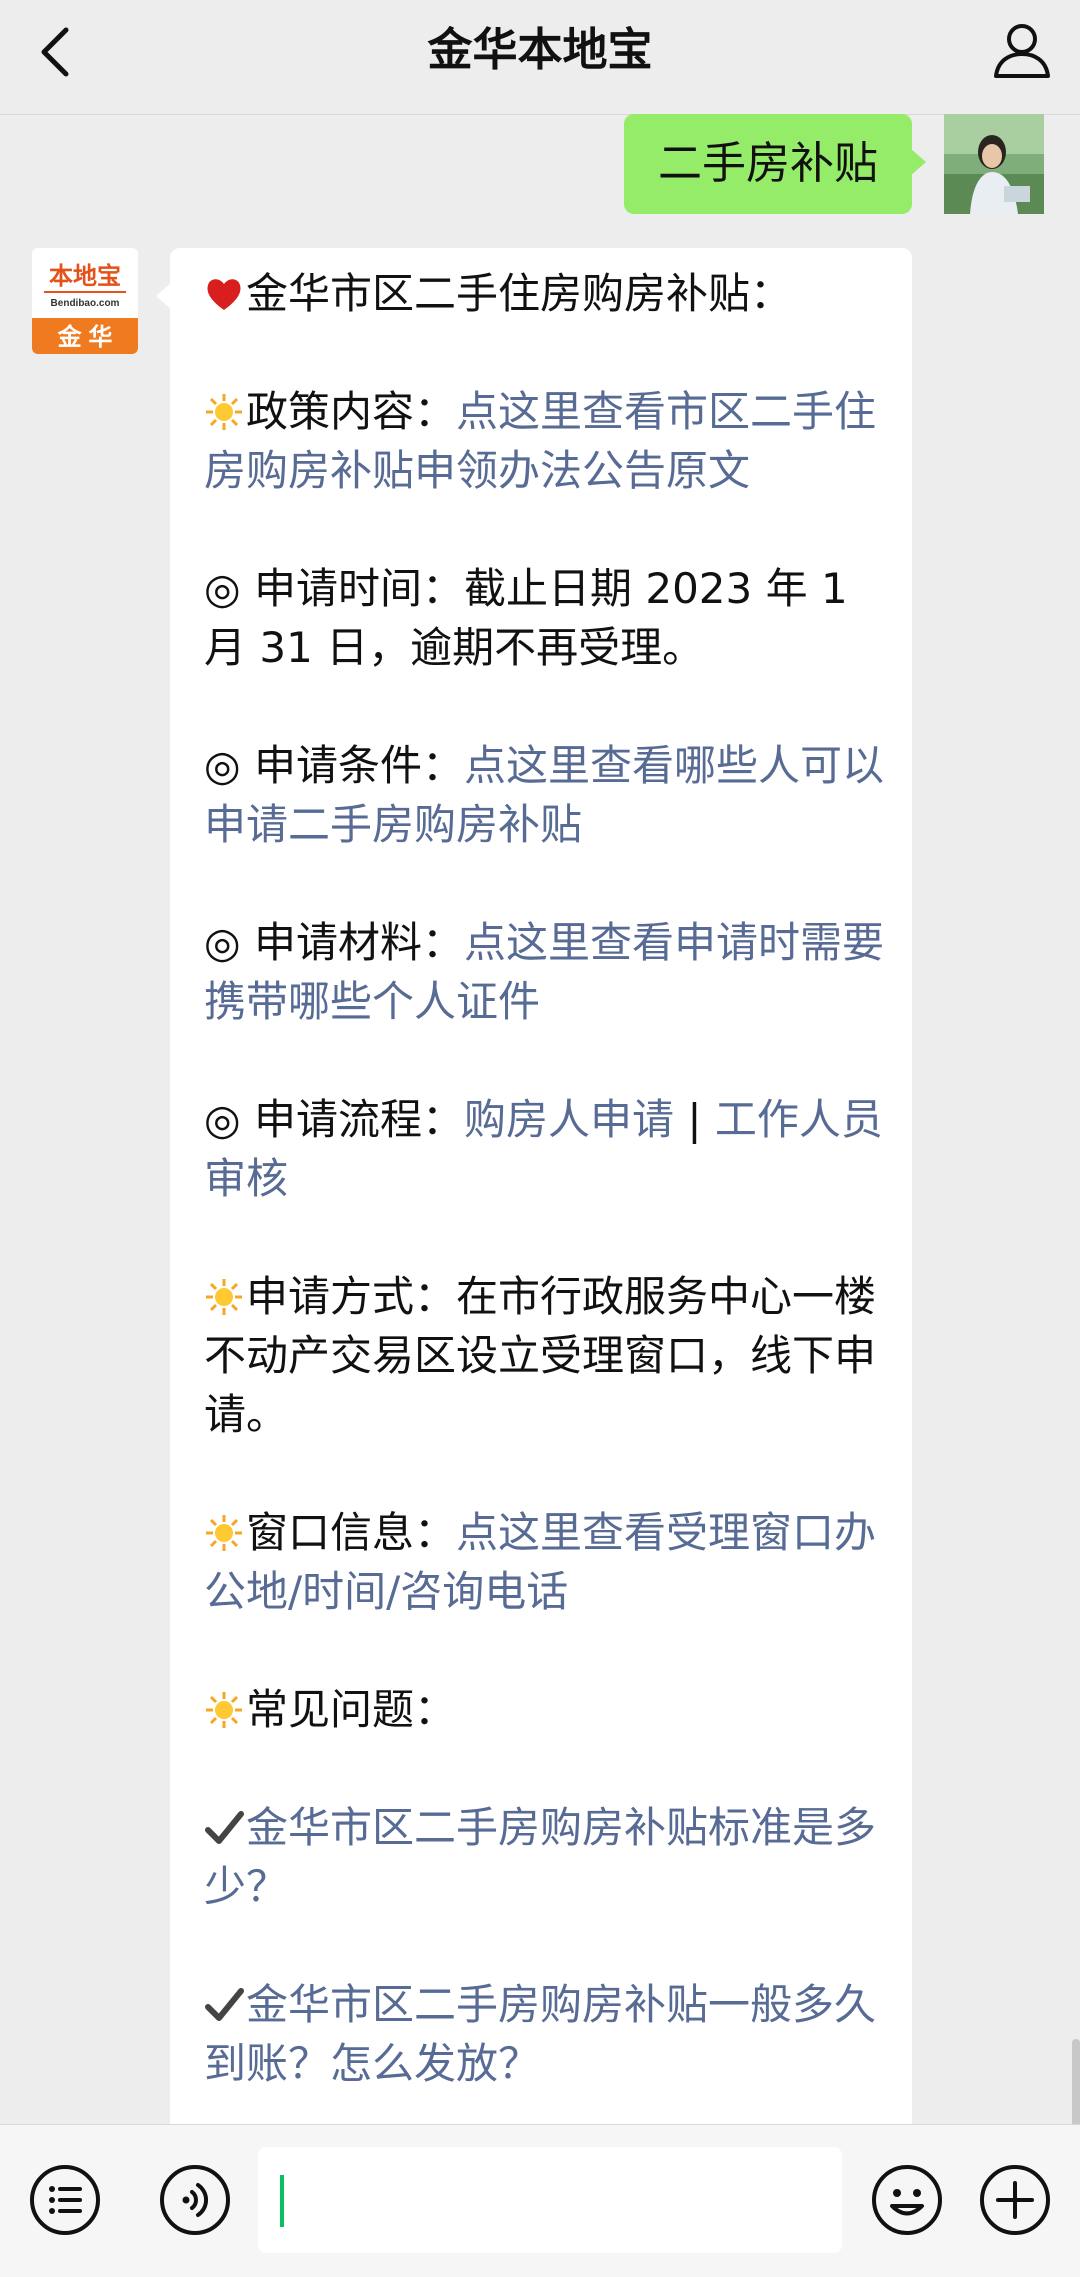 The image size is (1080, 2277). I want to click on input-bar, so click(540, 2200).